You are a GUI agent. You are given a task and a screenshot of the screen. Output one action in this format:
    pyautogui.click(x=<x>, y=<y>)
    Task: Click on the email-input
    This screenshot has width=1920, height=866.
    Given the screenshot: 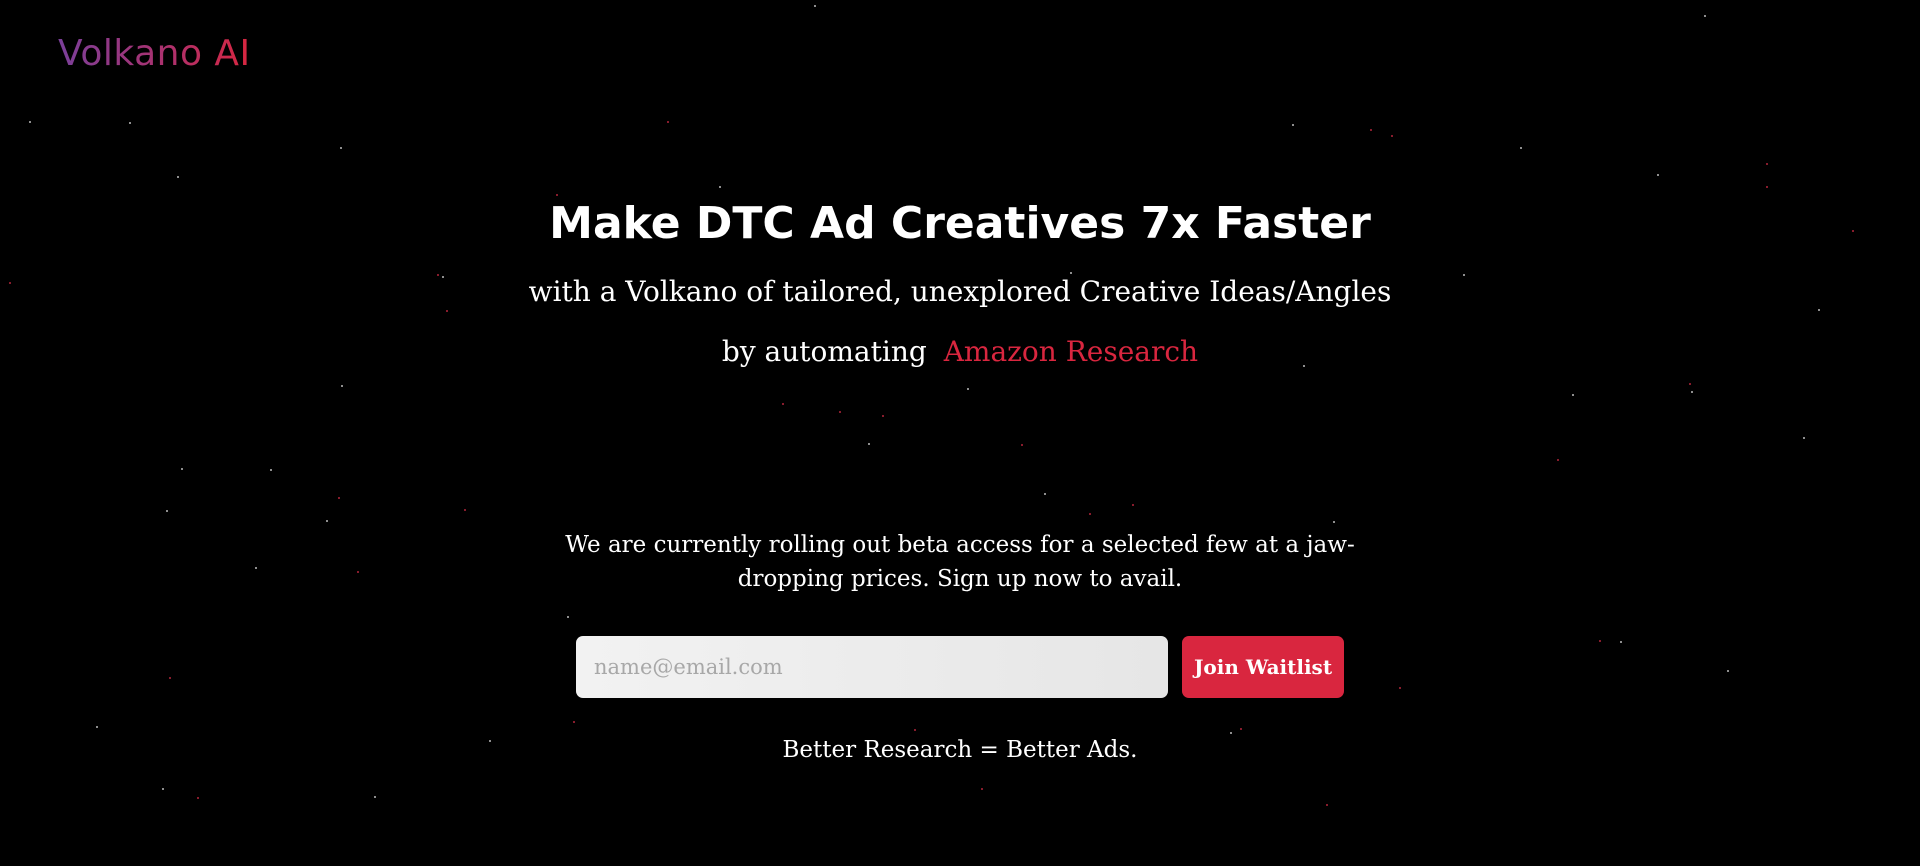 What is the action you would take?
    pyautogui.click(x=872, y=667)
    